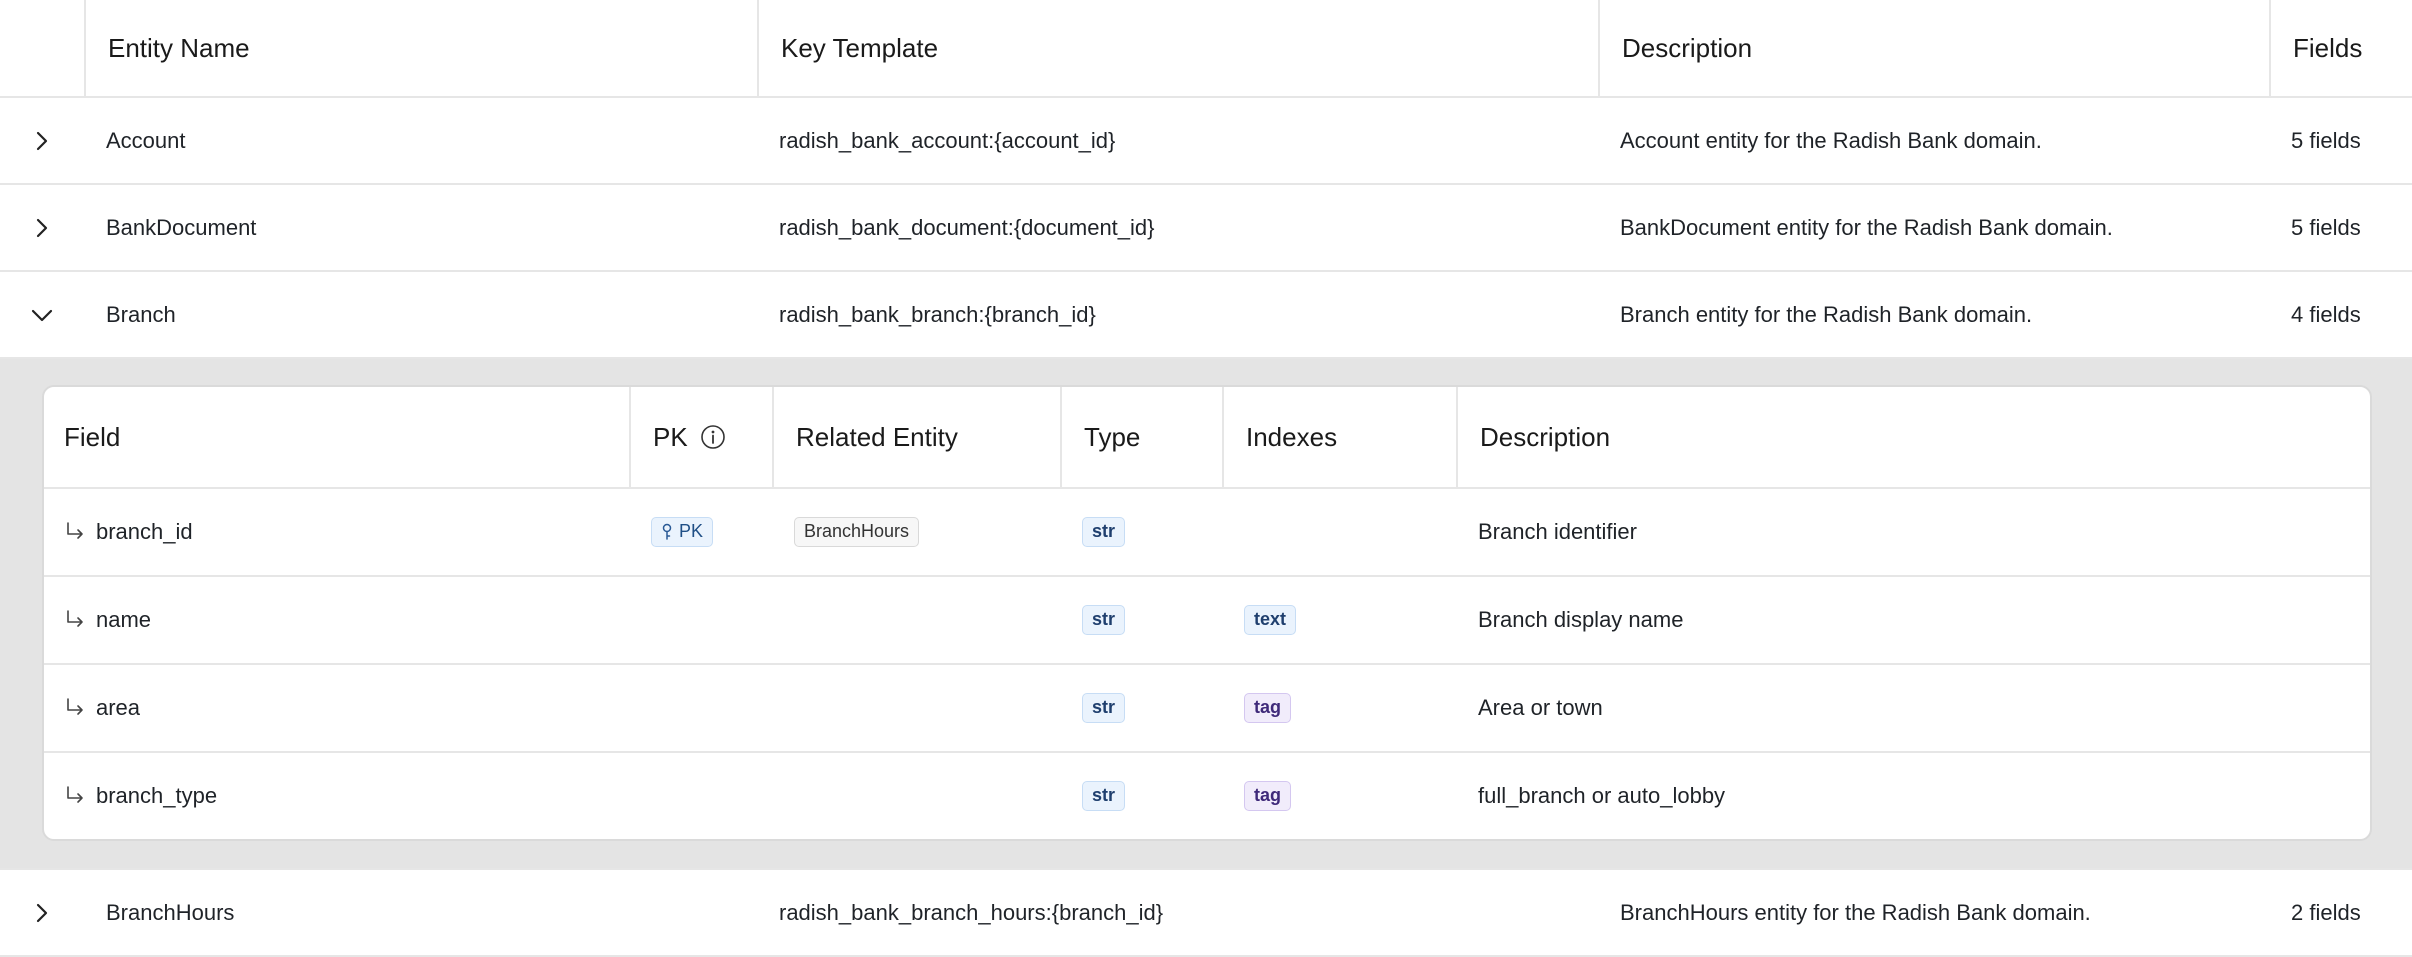 The height and width of the screenshot is (957, 2412). I want to click on column-header-type: Type, so click(1141, 437).